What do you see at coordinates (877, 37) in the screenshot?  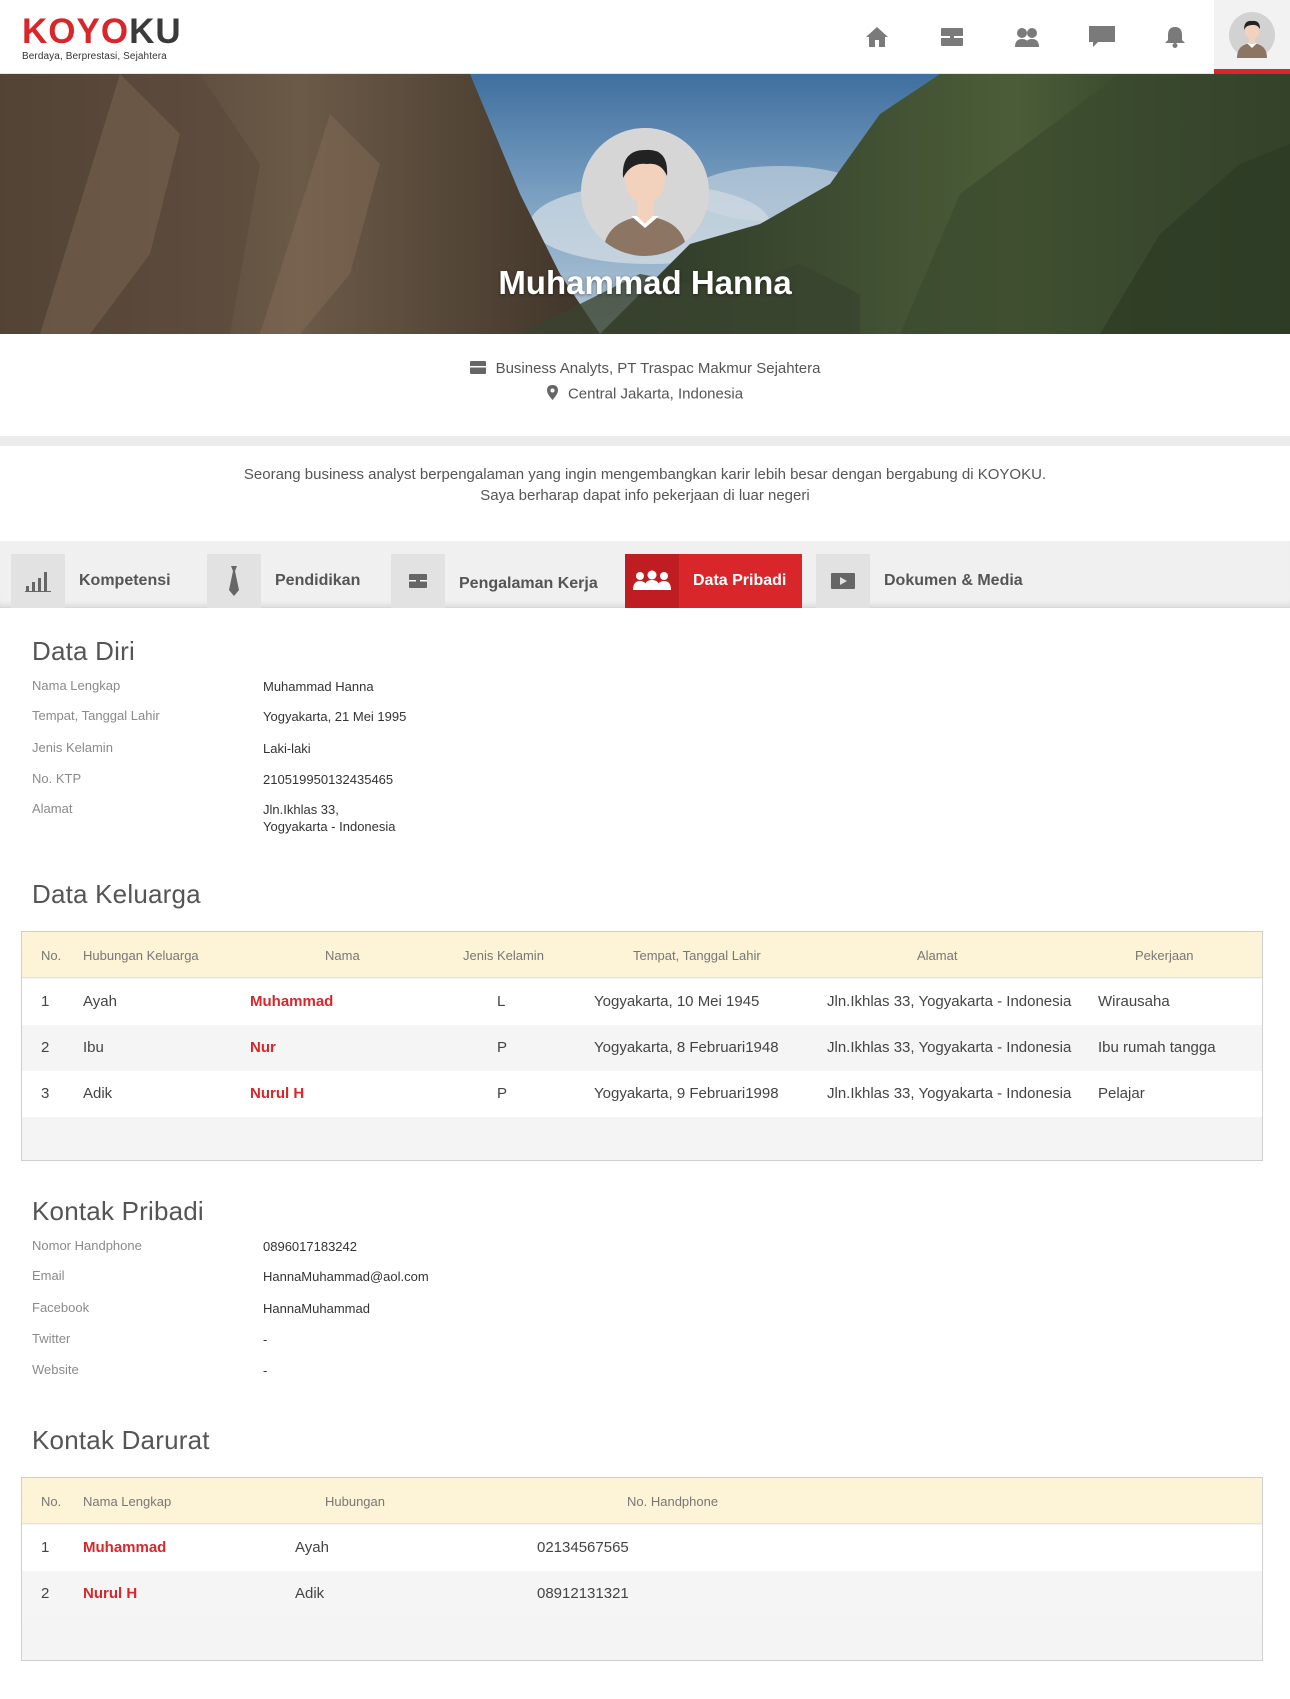 I see `nav-home-button` at bounding box center [877, 37].